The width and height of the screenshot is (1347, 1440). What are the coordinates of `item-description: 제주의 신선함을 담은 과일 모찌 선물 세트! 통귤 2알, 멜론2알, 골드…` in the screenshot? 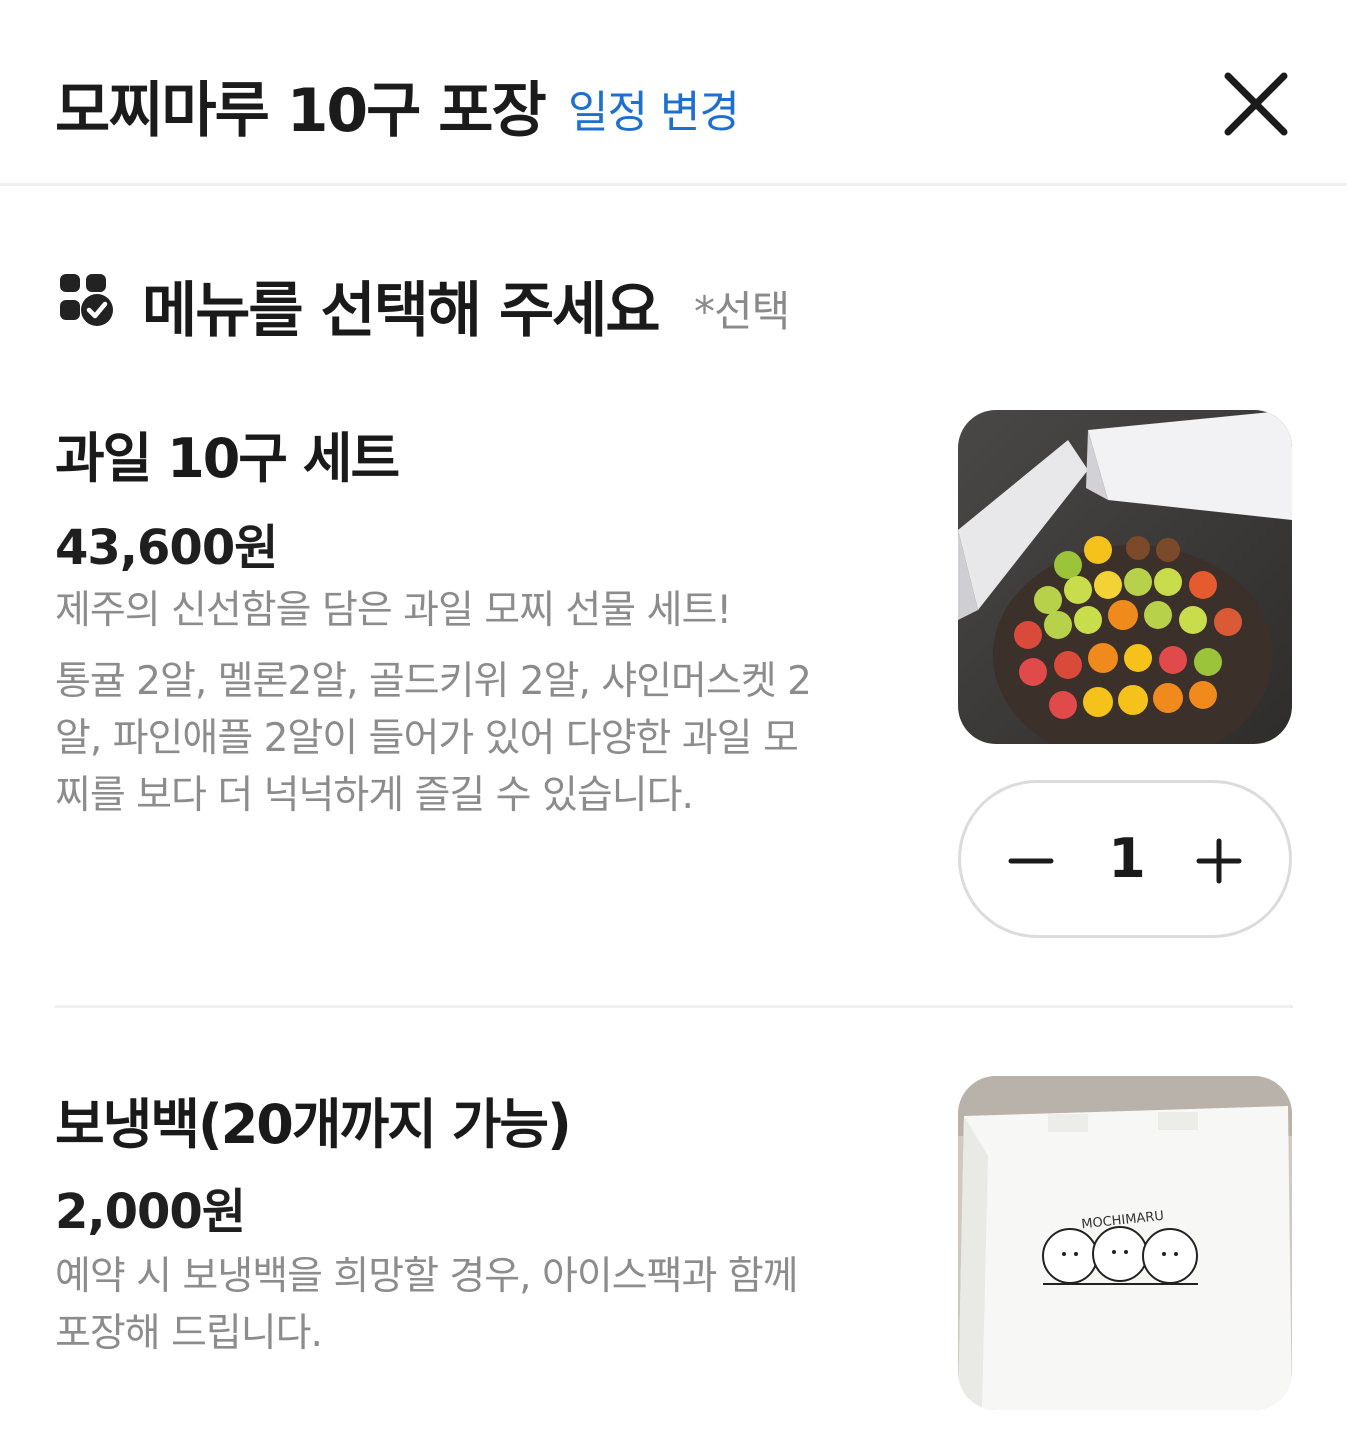 It's located at (485, 703).